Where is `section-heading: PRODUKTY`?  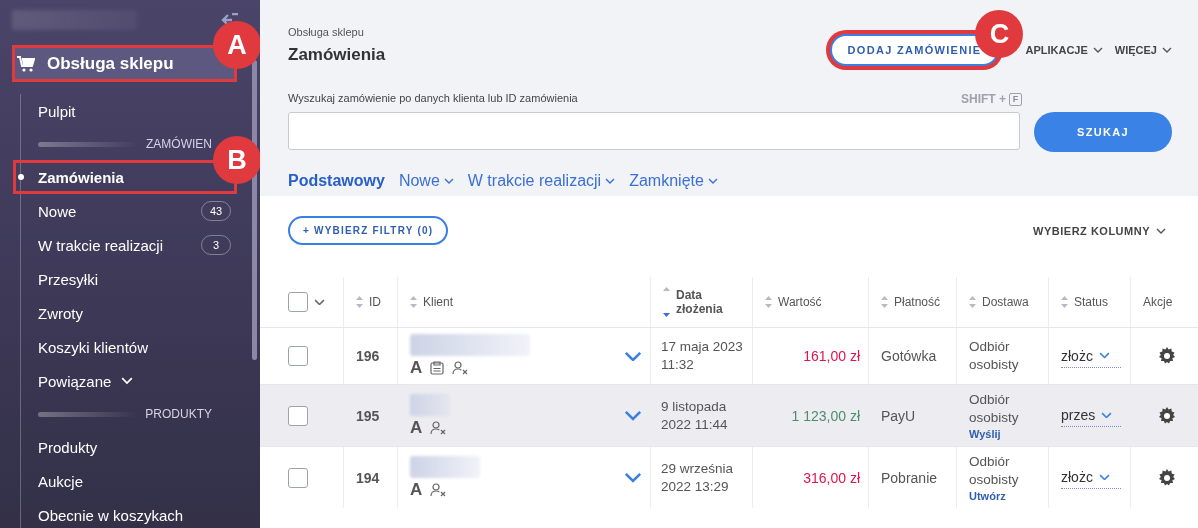
section-heading: PRODUKTY is located at coordinates (178, 414).